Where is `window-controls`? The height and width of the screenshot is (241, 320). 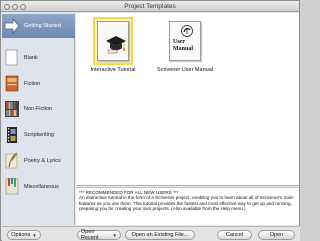 window-controls is located at coordinates (15, 6).